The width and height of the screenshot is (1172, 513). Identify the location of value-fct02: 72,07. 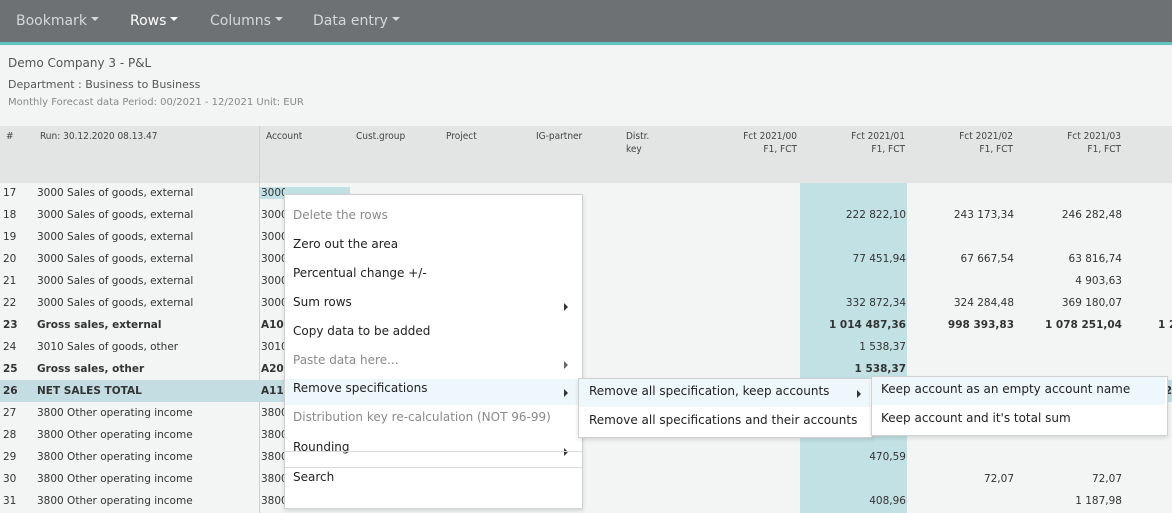
(962, 479).